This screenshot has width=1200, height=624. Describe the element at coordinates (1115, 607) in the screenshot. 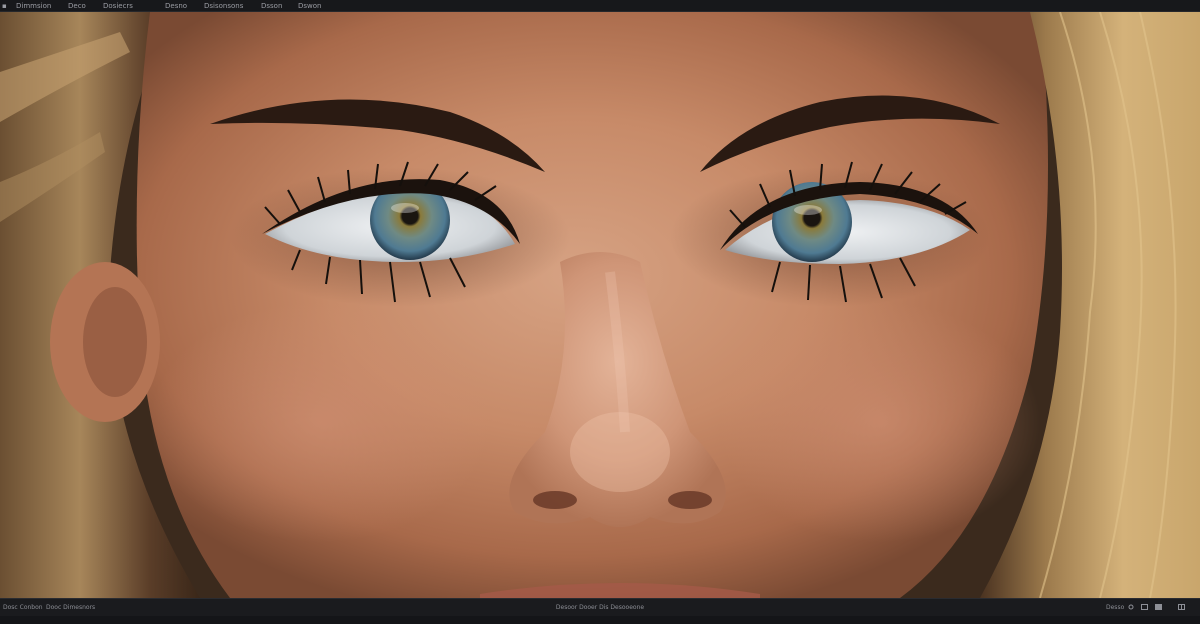

I see `status-value: Desso` at that location.